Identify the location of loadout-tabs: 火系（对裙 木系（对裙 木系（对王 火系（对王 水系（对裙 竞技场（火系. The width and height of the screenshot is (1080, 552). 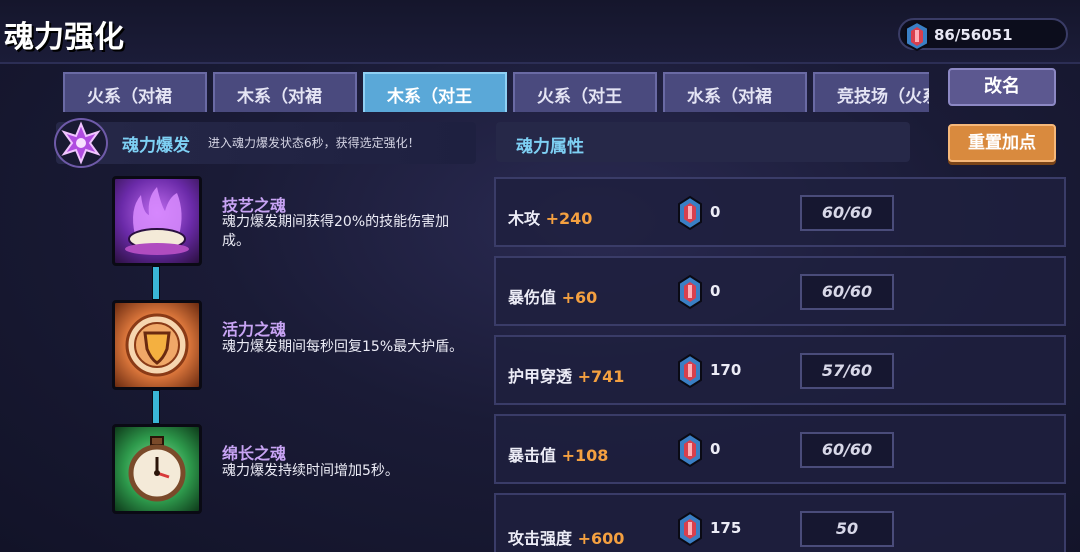
(496, 92).